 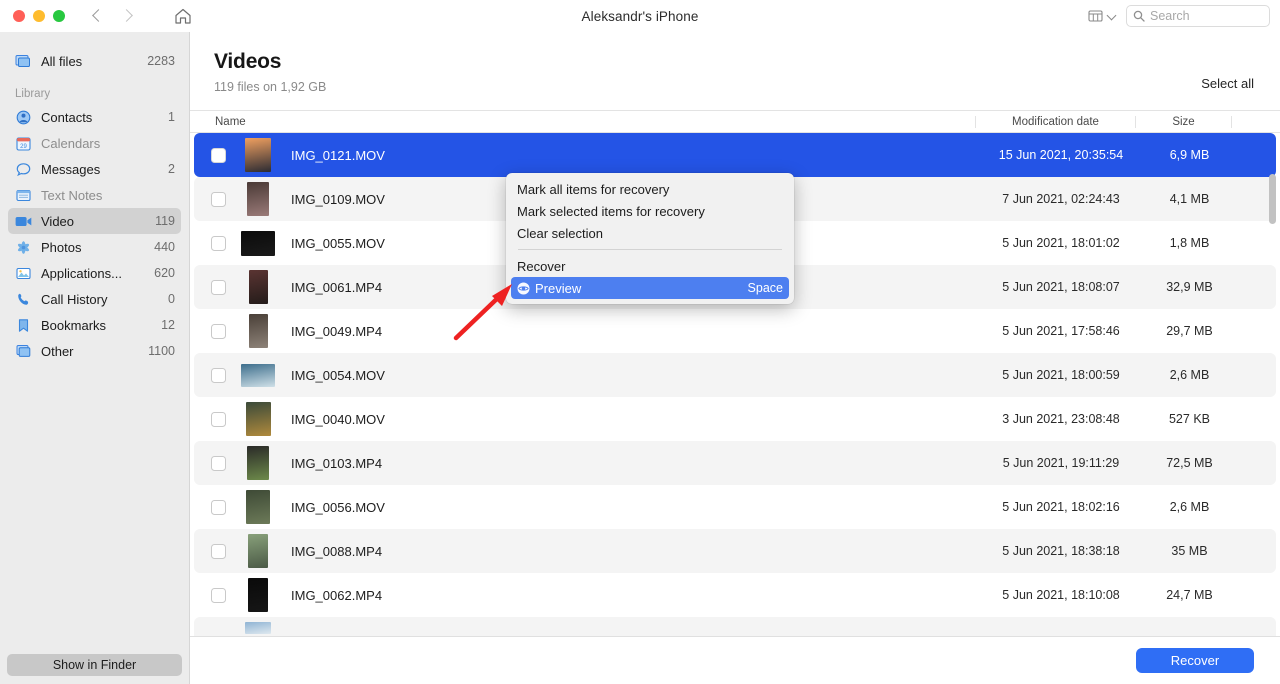 What do you see at coordinates (94, 61) in the screenshot?
I see `sidebar-item-all-files: All files 2283` at bounding box center [94, 61].